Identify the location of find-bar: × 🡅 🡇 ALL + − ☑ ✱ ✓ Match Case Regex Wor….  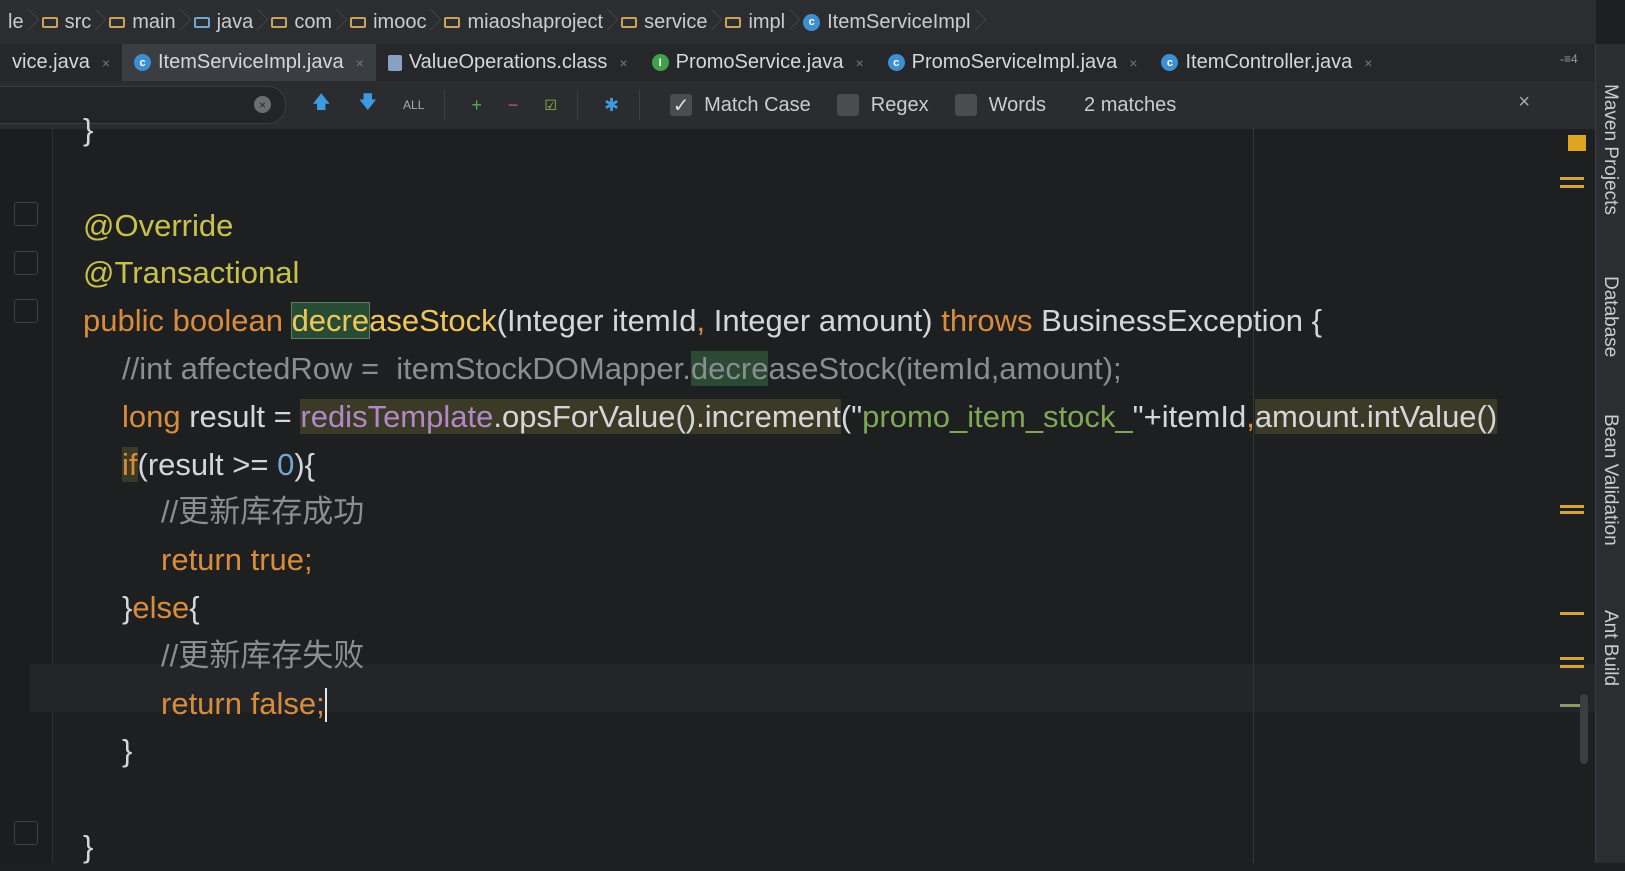
(798, 105).